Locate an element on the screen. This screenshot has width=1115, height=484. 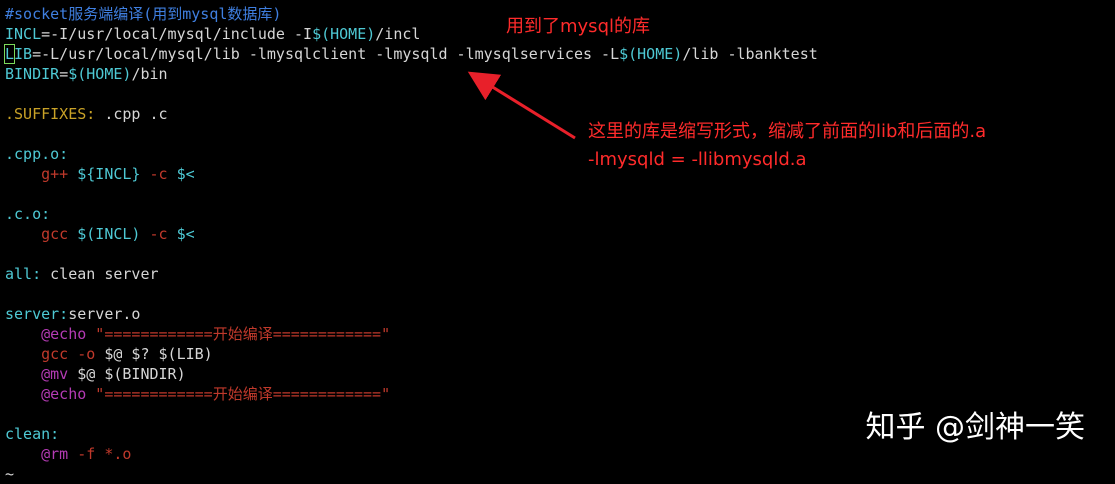
watermark: 知乎 @剑神一笑 is located at coordinates (975, 427).